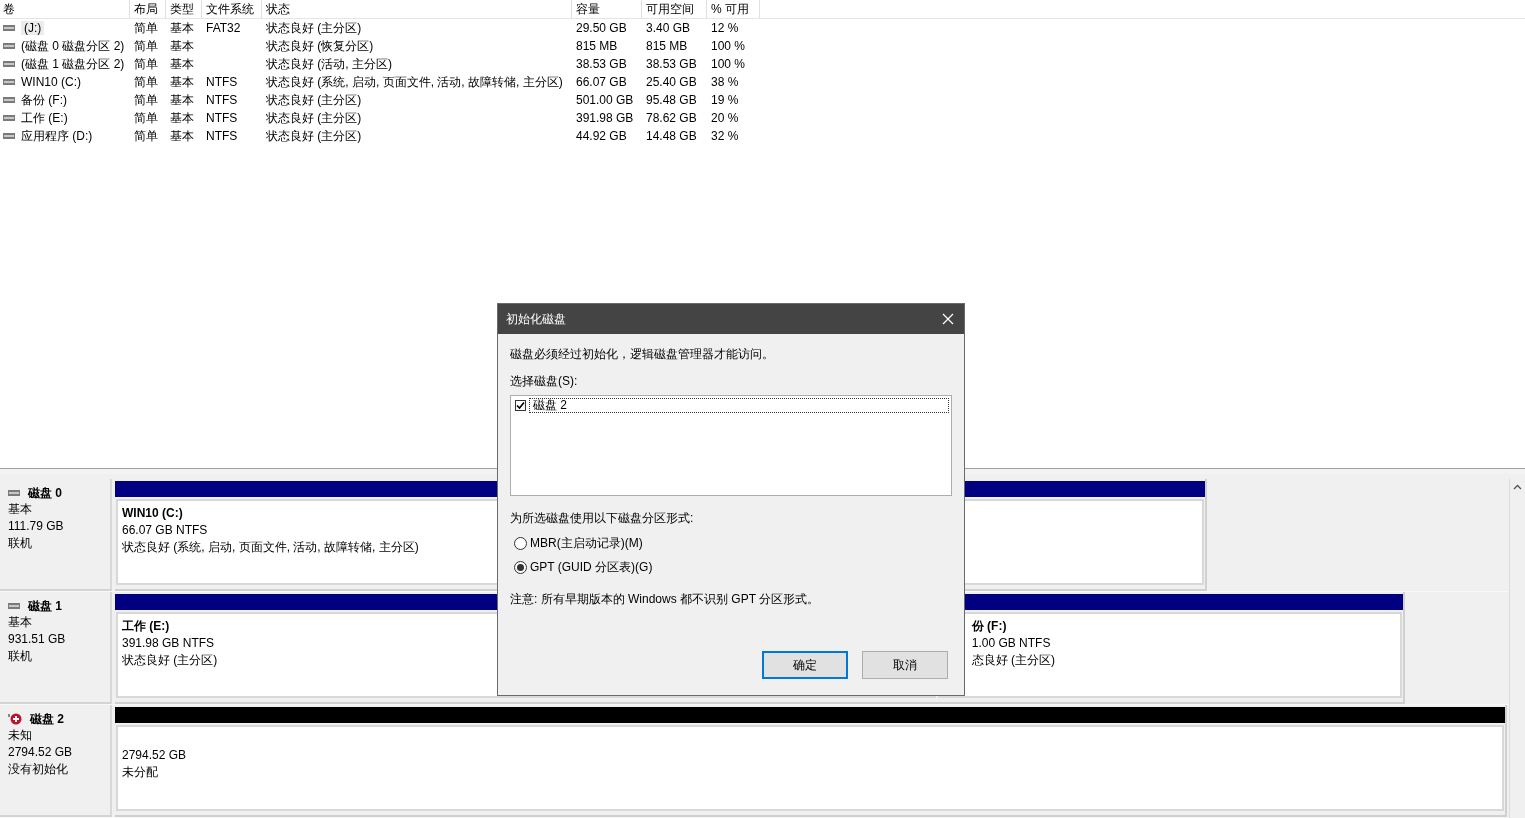 The image size is (1525, 818). Describe the element at coordinates (725, 28) in the screenshot. I see `table-cell: 12 %` at that location.